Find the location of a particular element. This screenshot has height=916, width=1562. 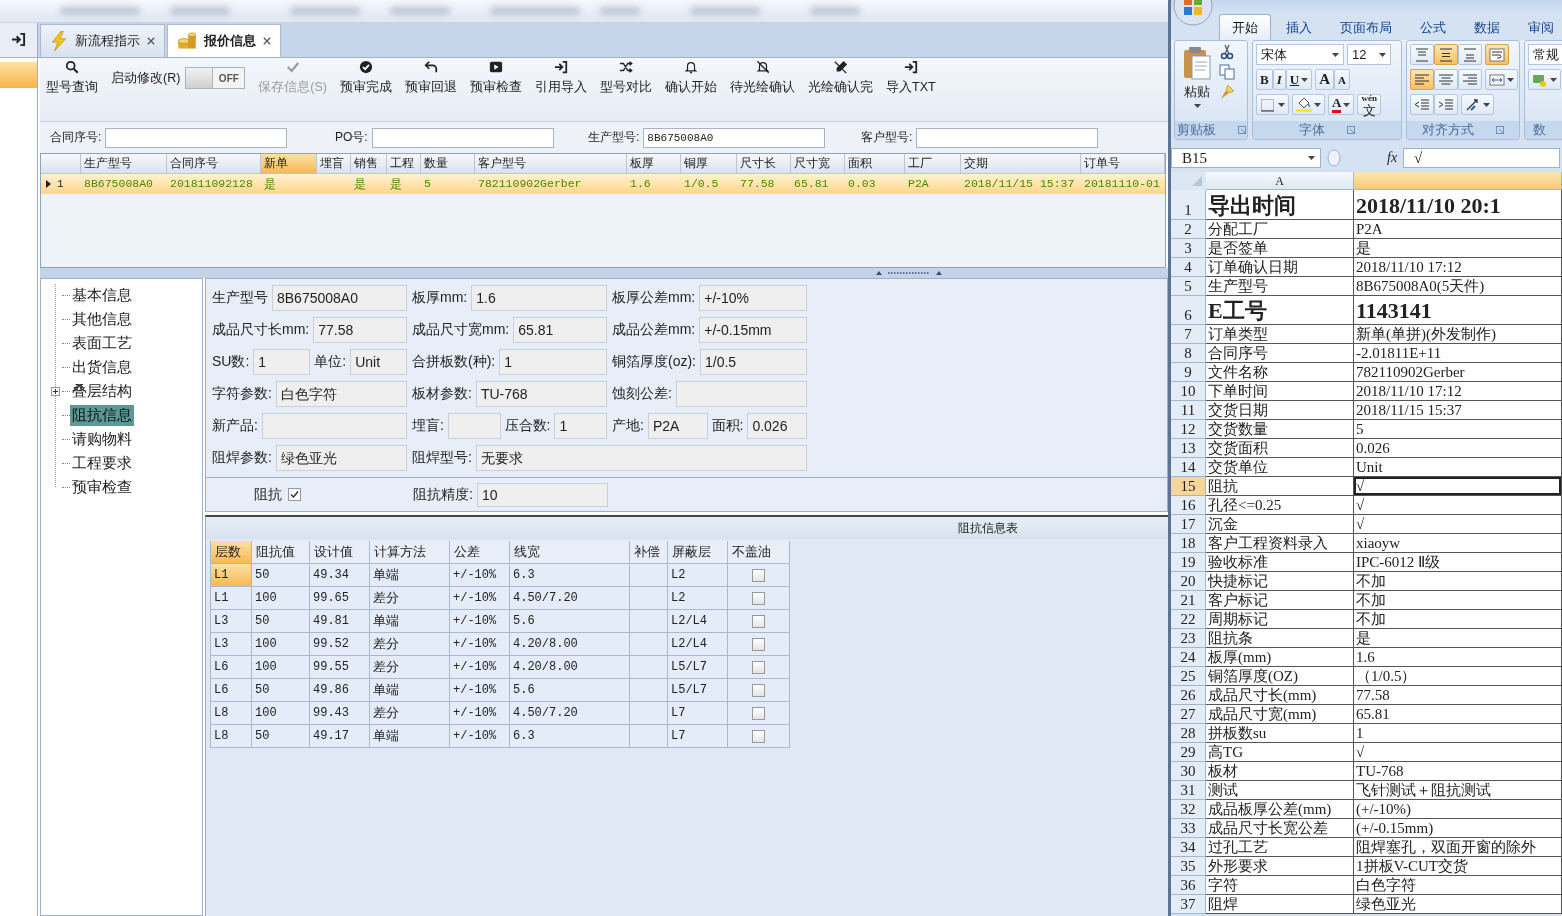

table-cell: 成品尺寸长(mm) is located at coordinates (1280, 695).